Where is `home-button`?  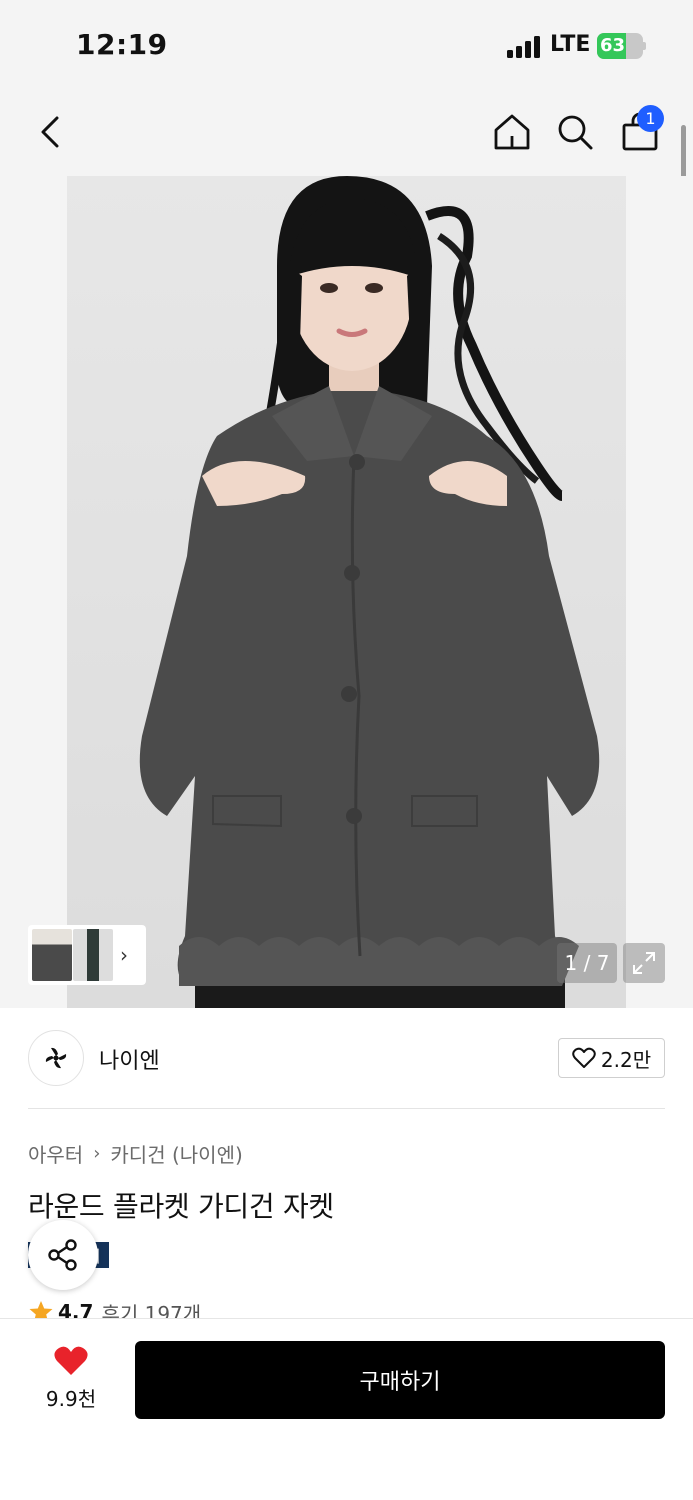 home-button is located at coordinates (512, 132).